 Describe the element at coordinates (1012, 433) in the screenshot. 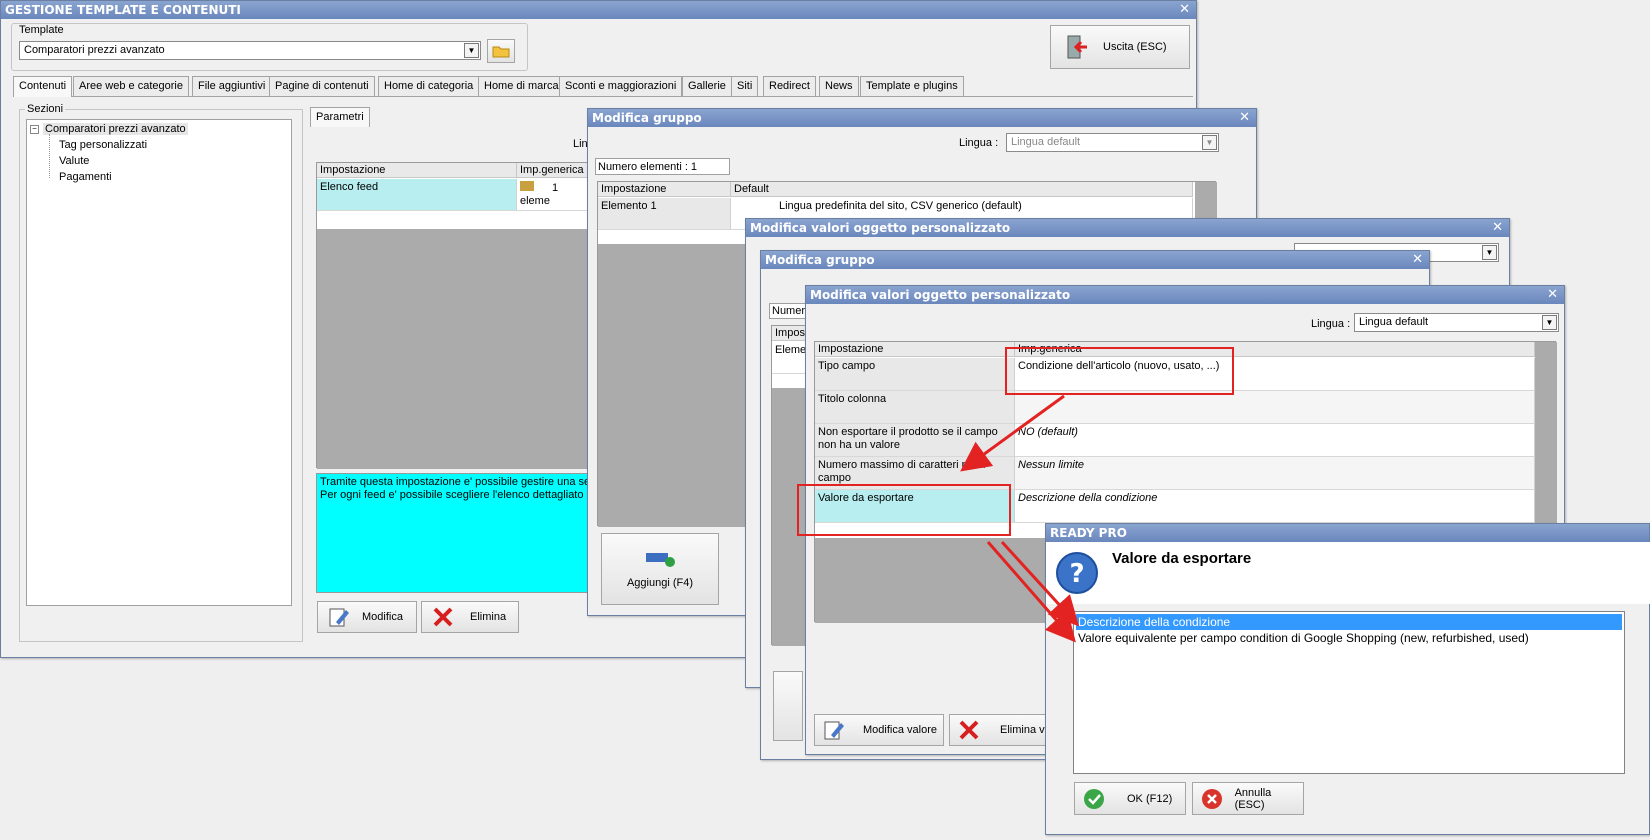

I see `arrow-tipo-to-valore` at that location.